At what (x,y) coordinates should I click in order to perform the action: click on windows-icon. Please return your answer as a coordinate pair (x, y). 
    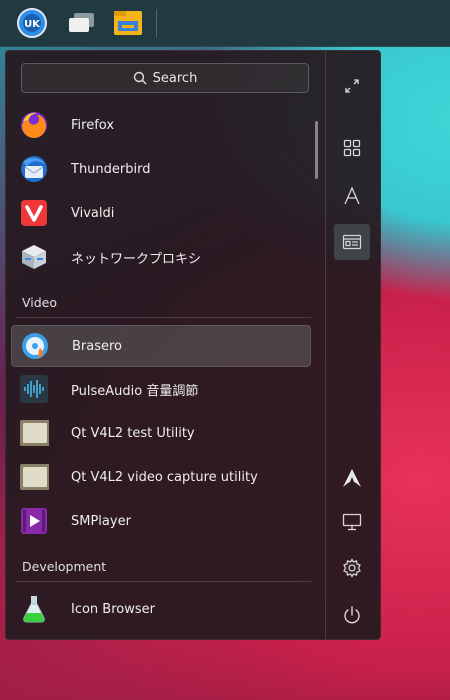
    Looking at the image, I should click on (81, 22).